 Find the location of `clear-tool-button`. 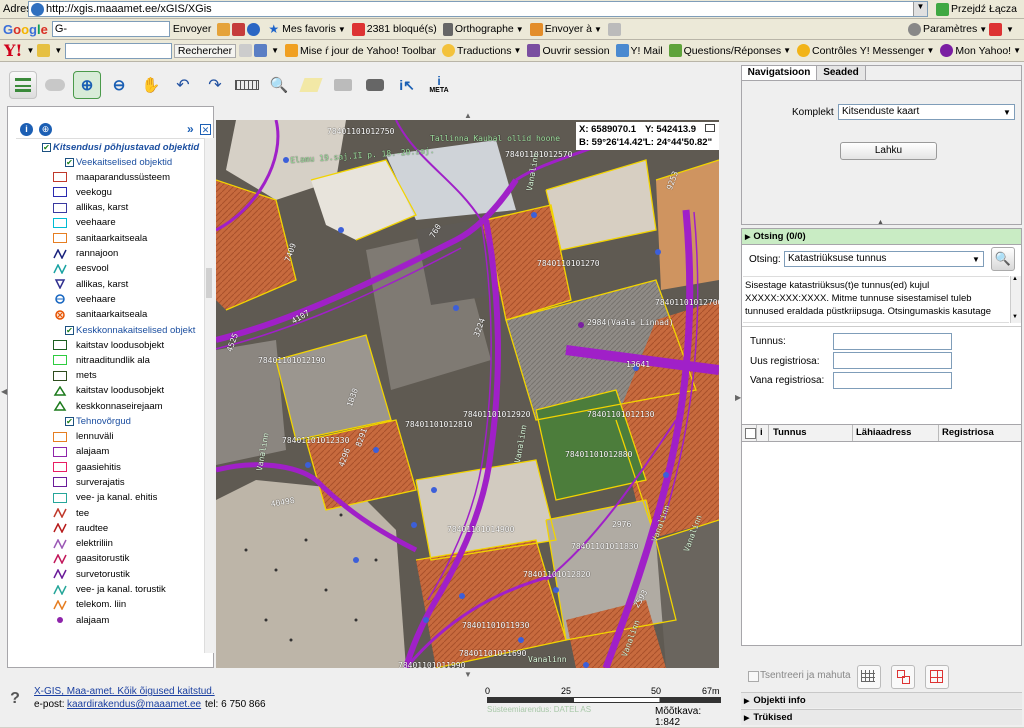

clear-tool-button is located at coordinates (311, 85).